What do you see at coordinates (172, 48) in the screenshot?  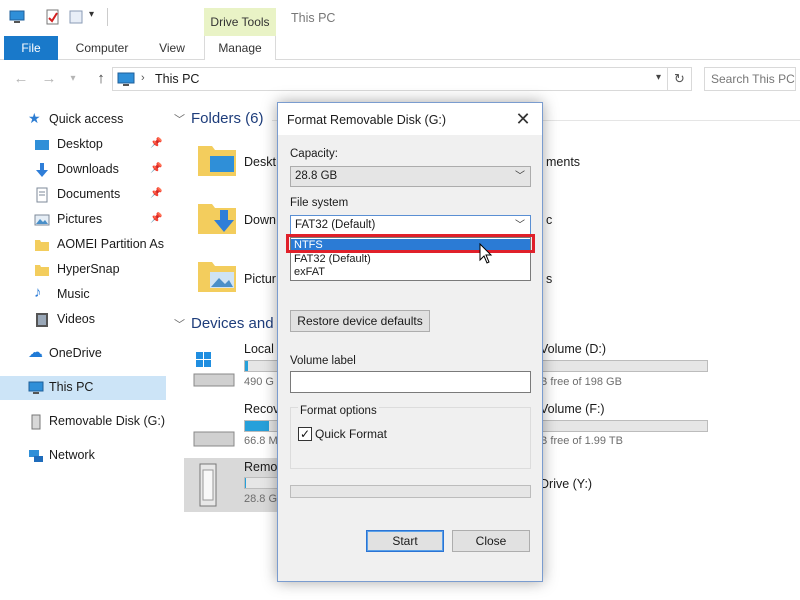 I see `tab-view: View` at bounding box center [172, 48].